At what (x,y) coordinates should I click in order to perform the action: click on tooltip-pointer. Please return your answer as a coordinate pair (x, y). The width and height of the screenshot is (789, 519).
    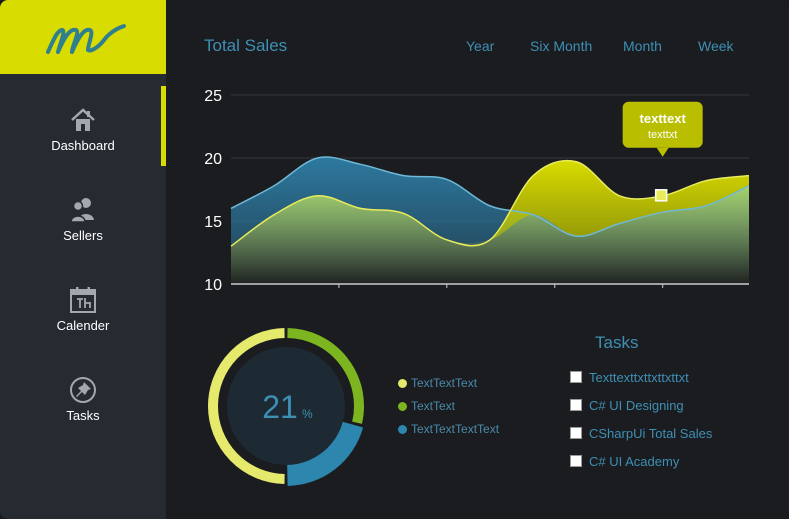
    Looking at the image, I should click on (662, 152).